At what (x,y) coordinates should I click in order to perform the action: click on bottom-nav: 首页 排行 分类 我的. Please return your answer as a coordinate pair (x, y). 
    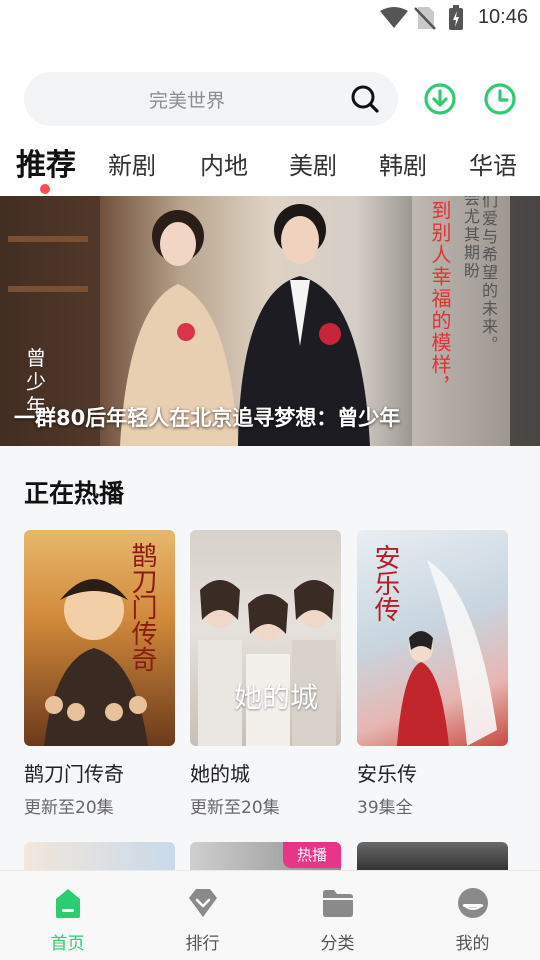
    Looking at the image, I should click on (270, 915).